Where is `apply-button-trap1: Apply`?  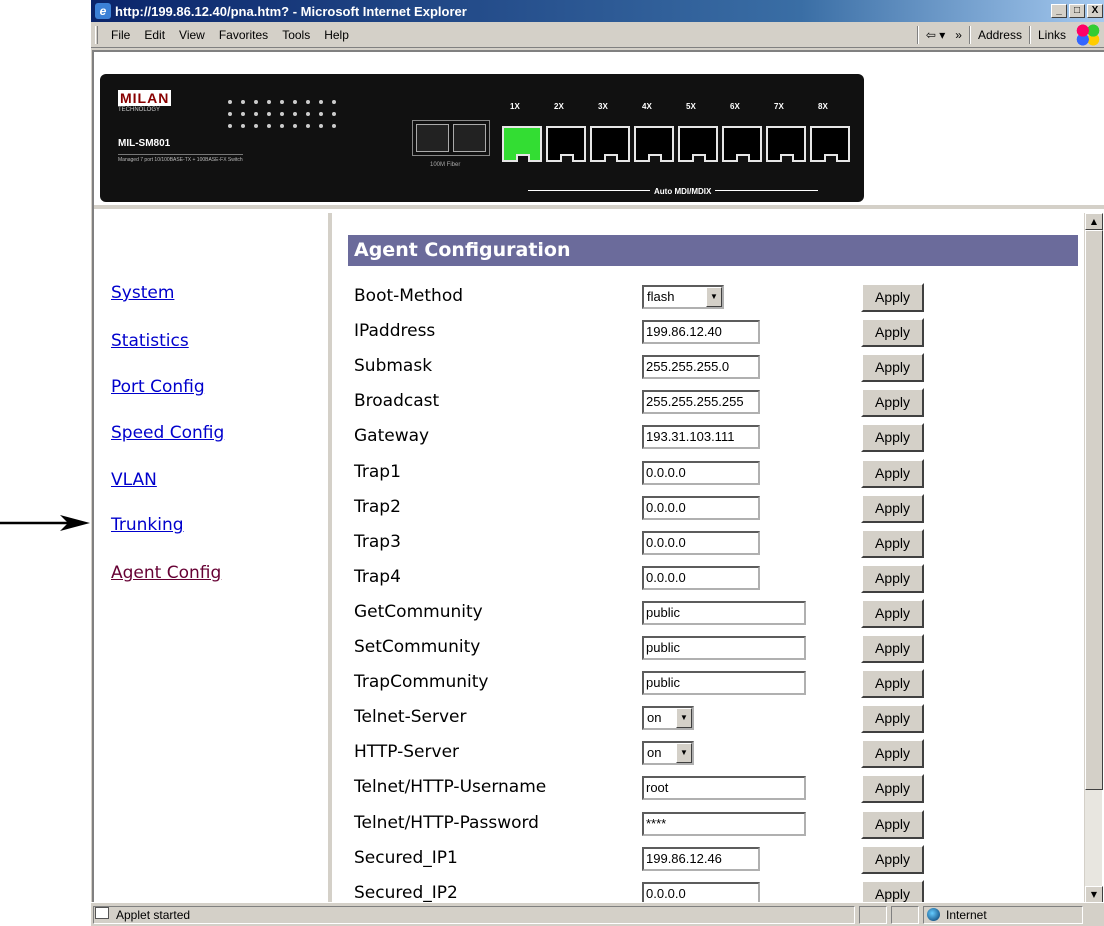
apply-button-trap1: Apply is located at coordinates (892, 473).